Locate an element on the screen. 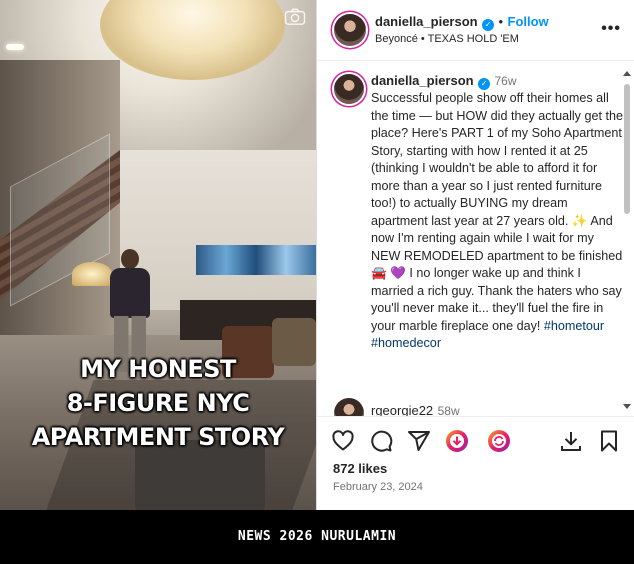 The width and height of the screenshot is (634, 564). overlay-line: MY HONEST is located at coordinates (158, 369).